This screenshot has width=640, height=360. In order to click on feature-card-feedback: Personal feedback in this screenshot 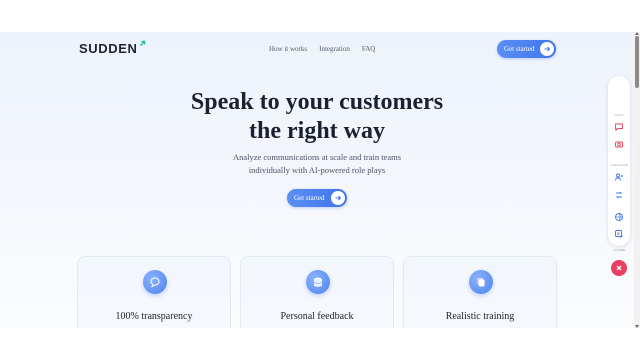, I will do `click(317, 292)`.